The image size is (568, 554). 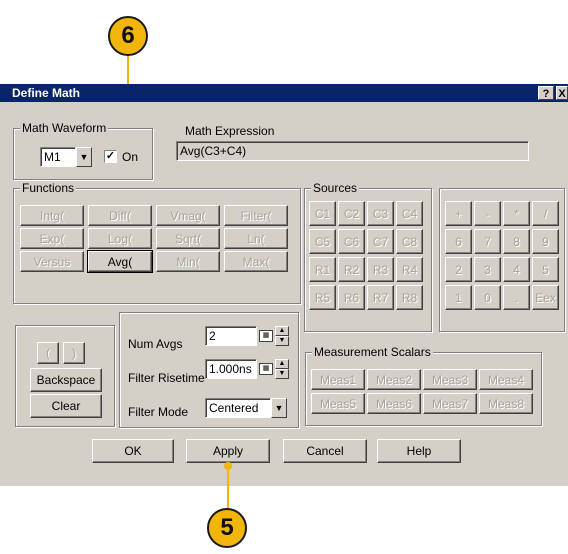 What do you see at coordinates (110, 156) in the screenshot?
I see `on-checkbox: ✓` at bounding box center [110, 156].